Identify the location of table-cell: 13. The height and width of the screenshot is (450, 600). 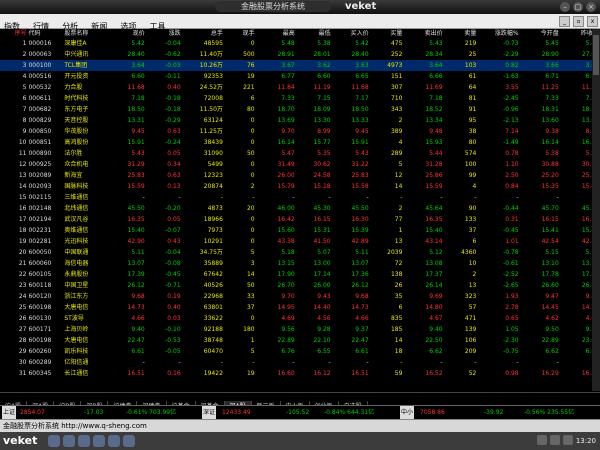
(22, 175).